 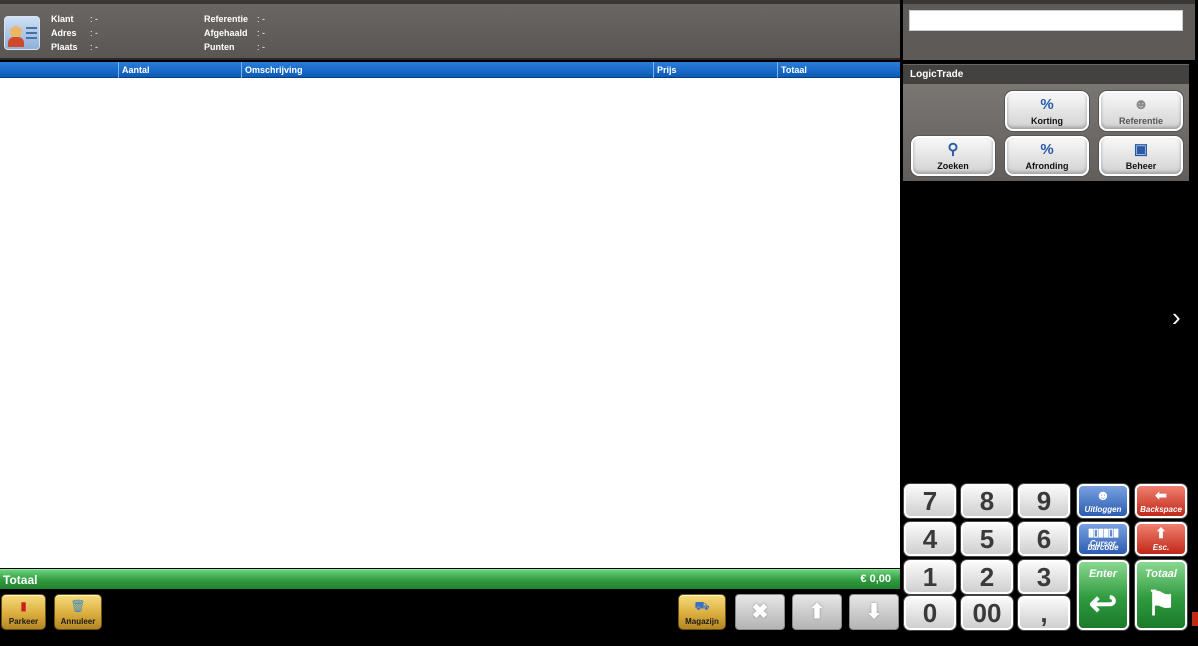 I want to click on magazijn-label: Magazijn, so click(x=702, y=621).